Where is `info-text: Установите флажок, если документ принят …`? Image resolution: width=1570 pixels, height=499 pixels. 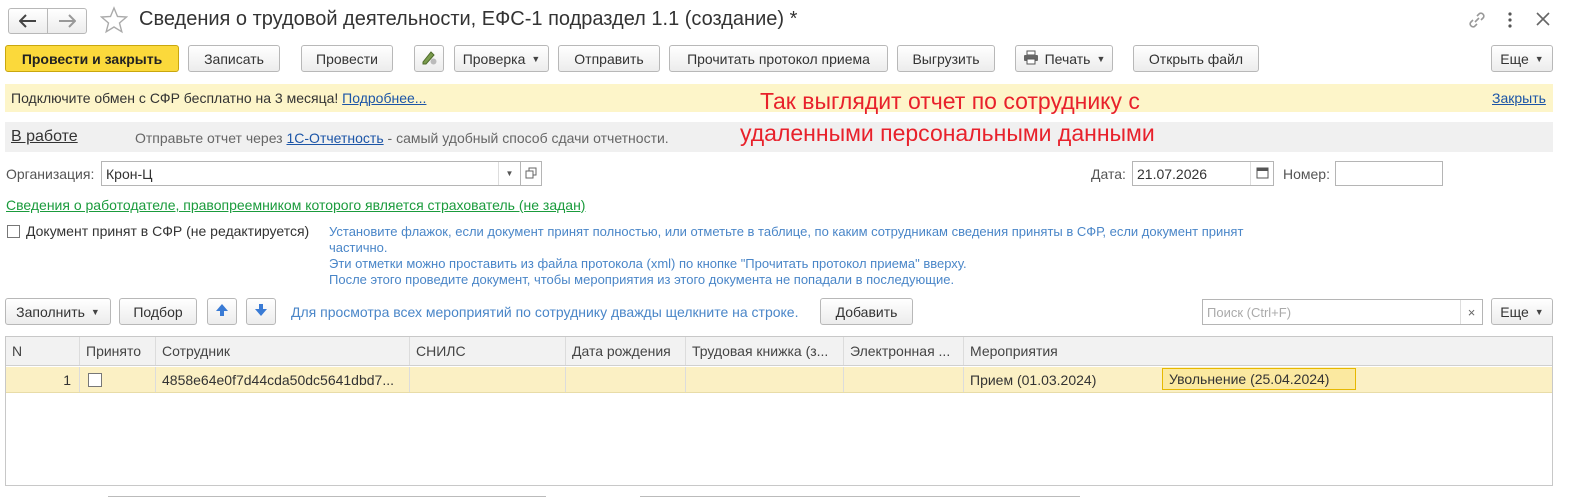 info-text: Установите флажок, если документ принят … is located at coordinates (786, 256).